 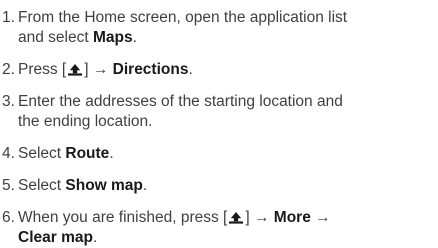 What do you see at coordinates (8, 185) in the screenshot?
I see `step-number: 5.` at bounding box center [8, 185].